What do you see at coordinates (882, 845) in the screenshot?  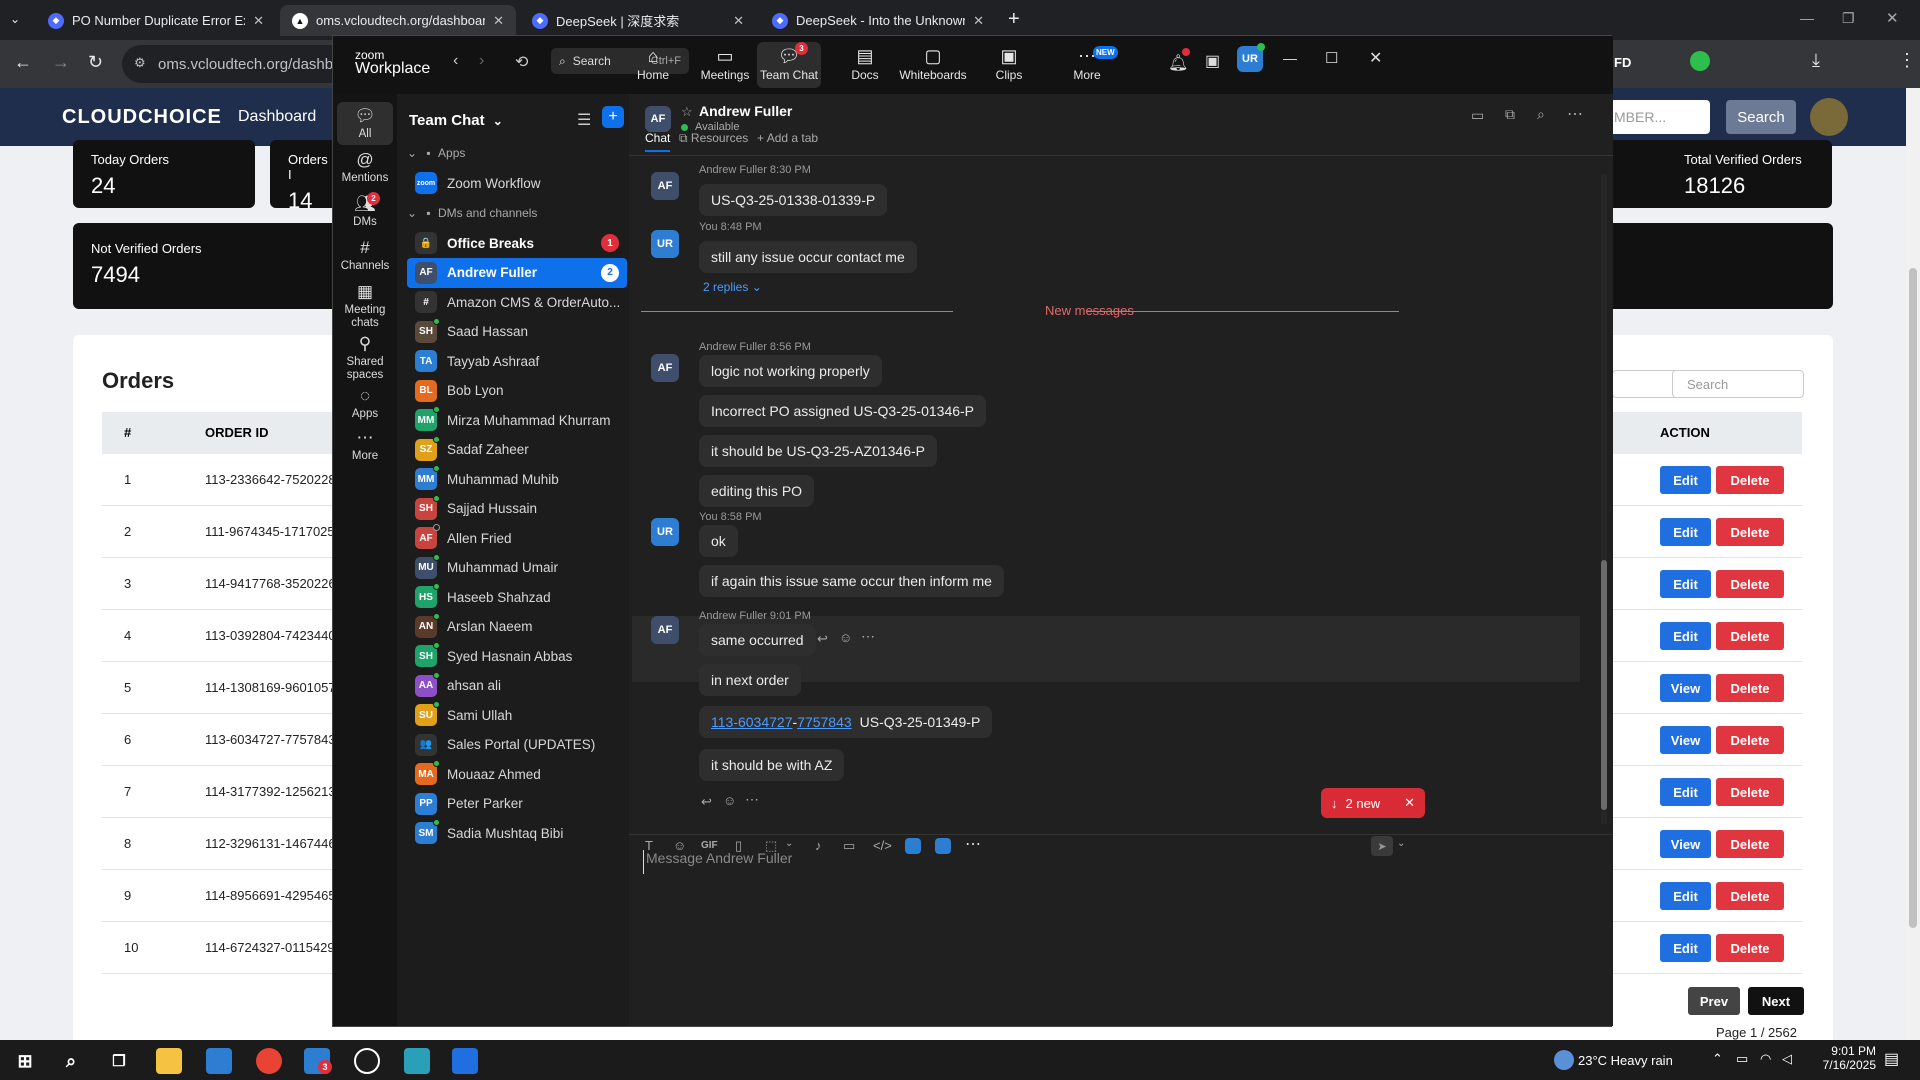 I see `code-snippet-icon: </>` at bounding box center [882, 845].